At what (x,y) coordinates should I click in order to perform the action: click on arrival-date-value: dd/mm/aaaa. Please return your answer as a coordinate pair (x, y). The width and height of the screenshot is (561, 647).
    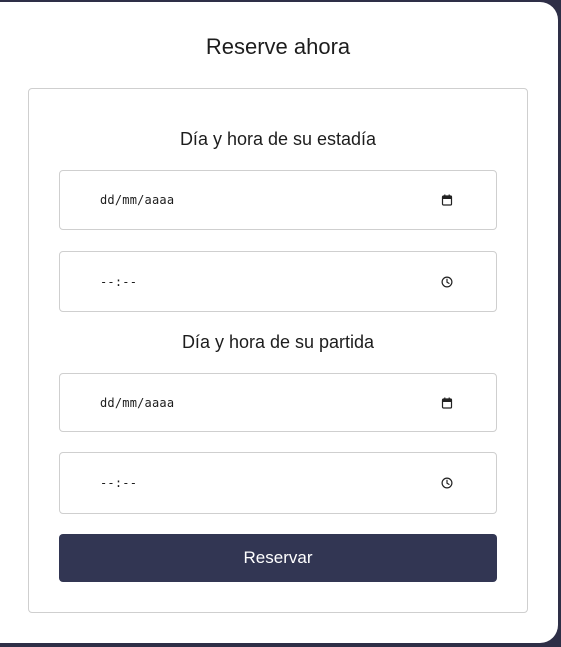
    Looking at the image, I should click on (137, 200).